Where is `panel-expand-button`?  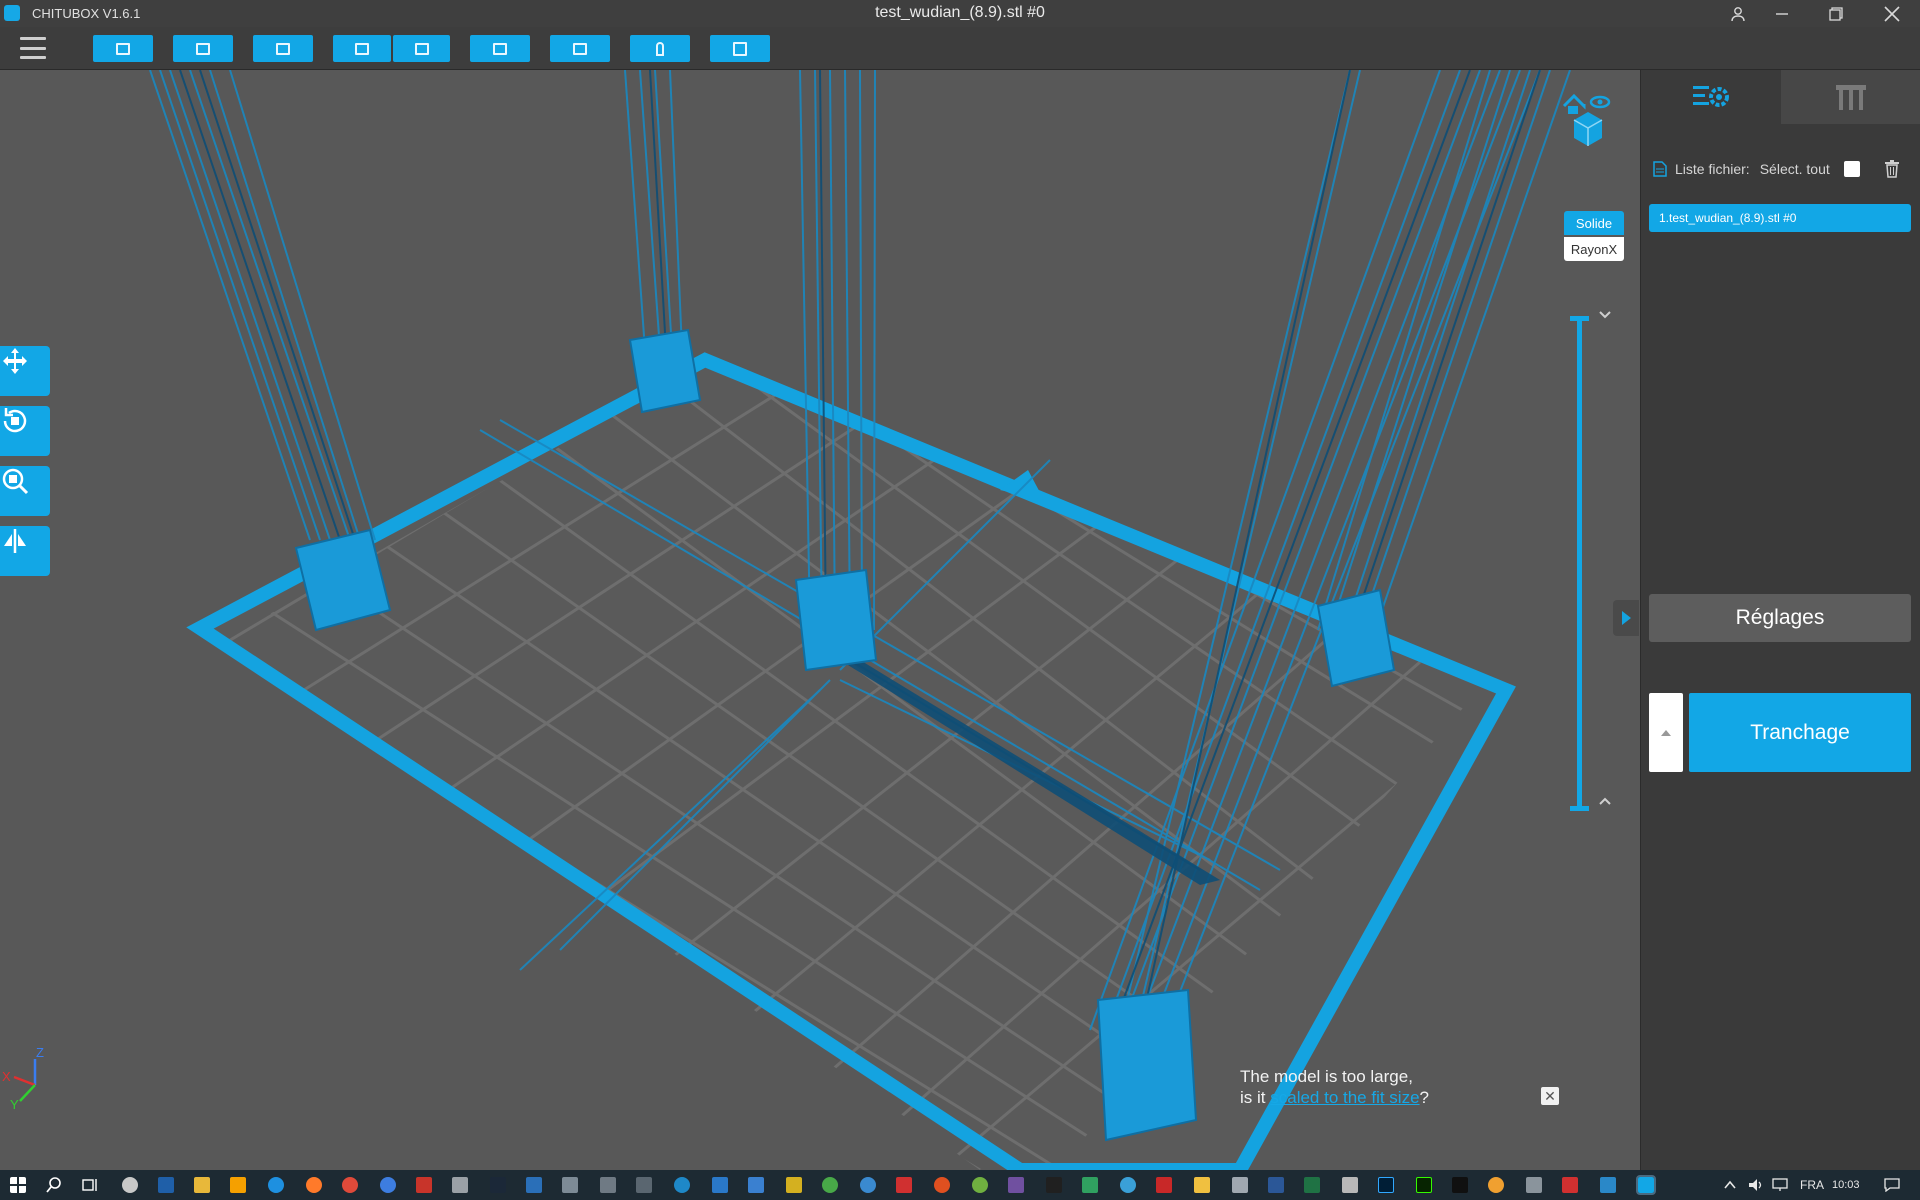
panel-expand-button is located at coordinates (1626, 618).